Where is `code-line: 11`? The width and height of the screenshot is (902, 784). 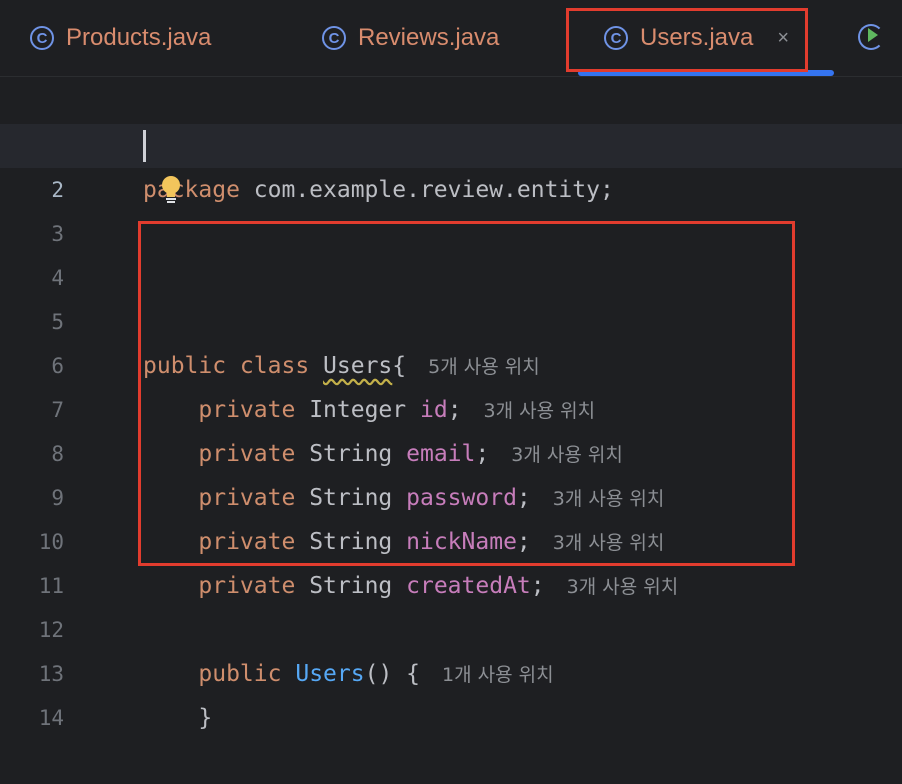 code-line: 11 is located at coordinates (451, 559).